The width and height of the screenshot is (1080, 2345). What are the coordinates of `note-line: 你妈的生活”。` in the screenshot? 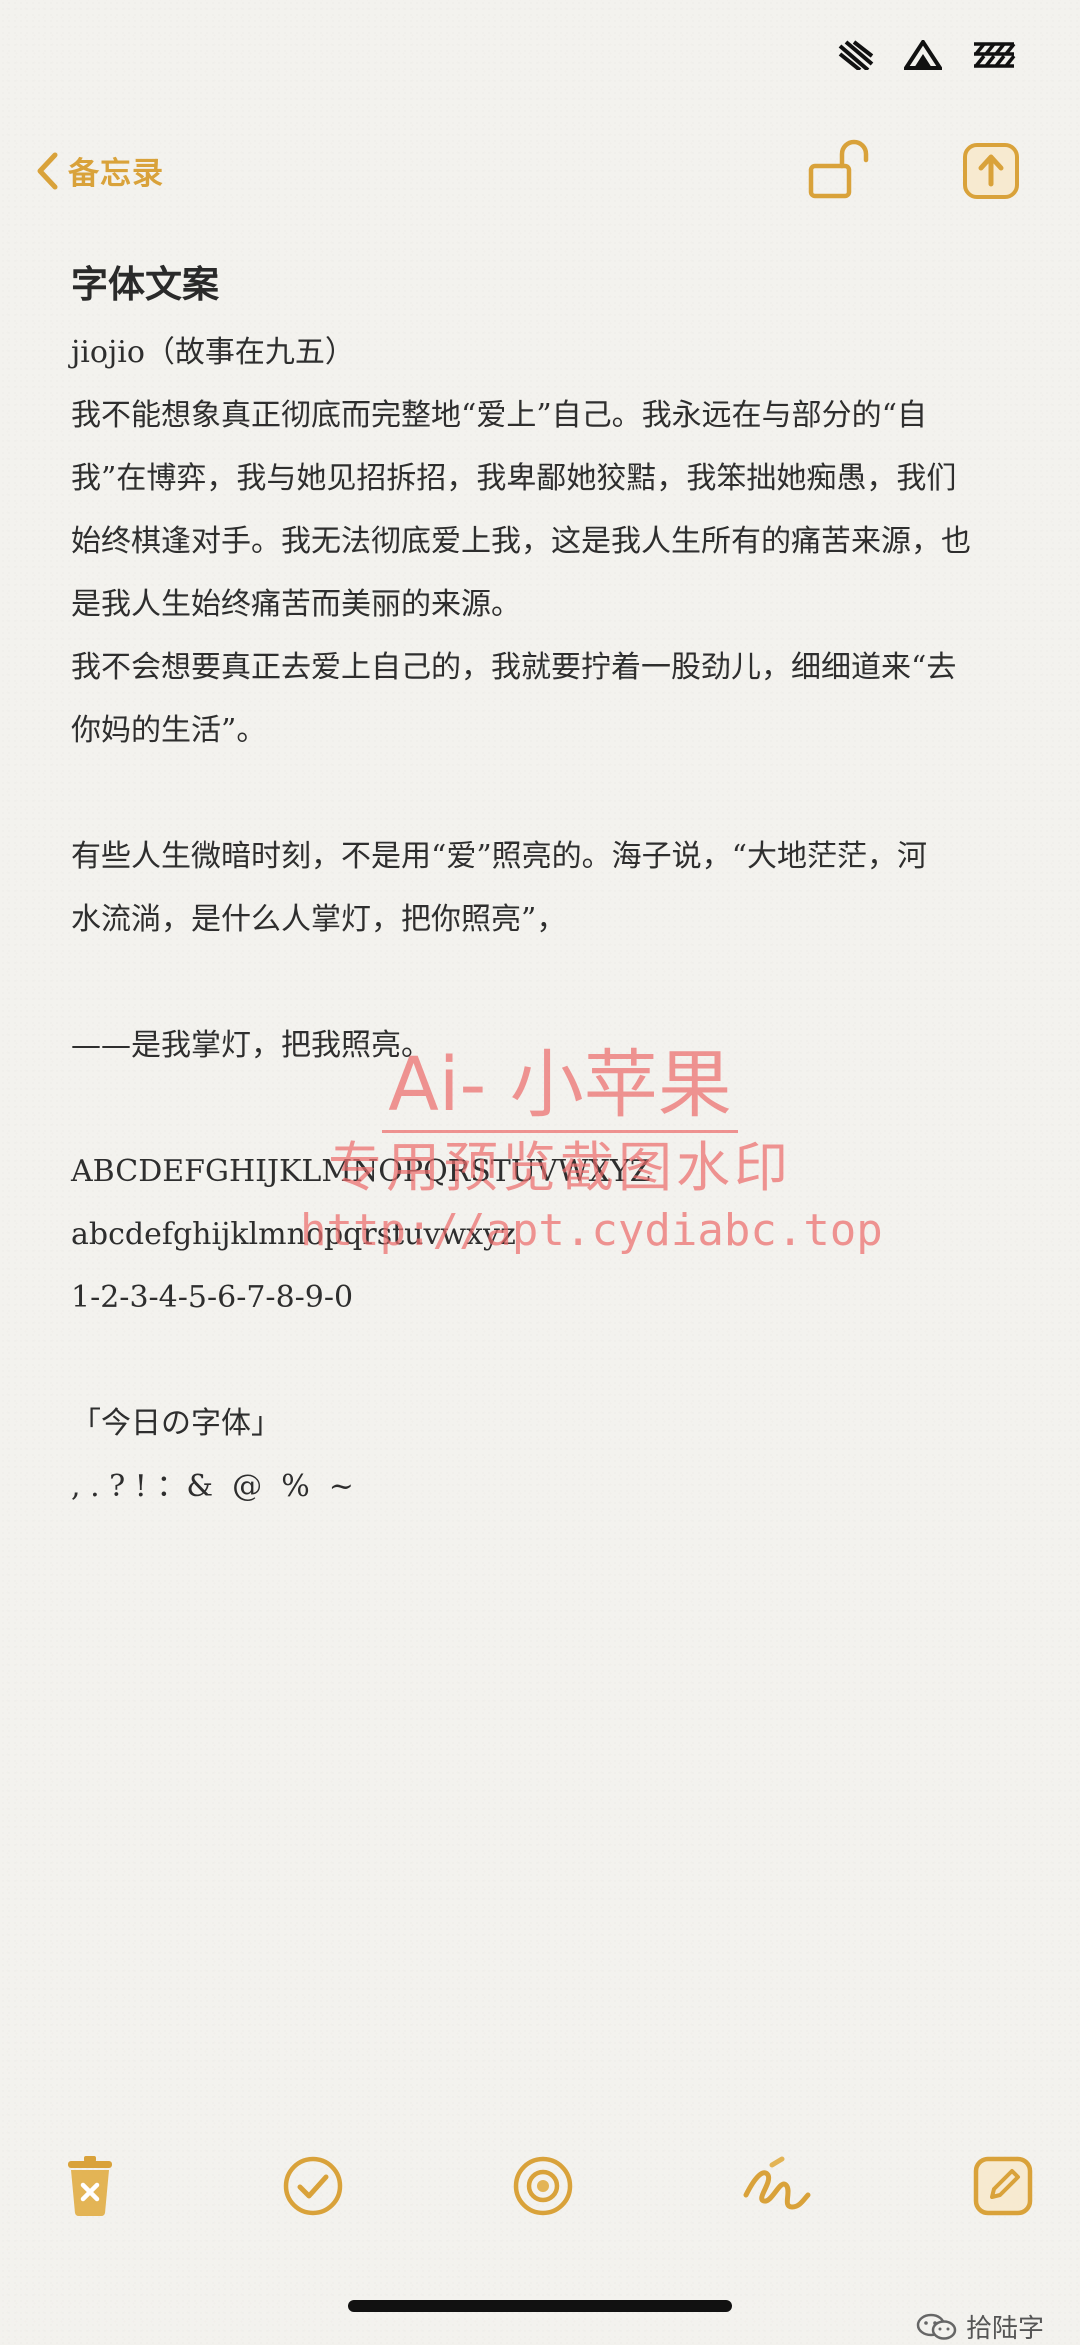 It's located at (169, 730).